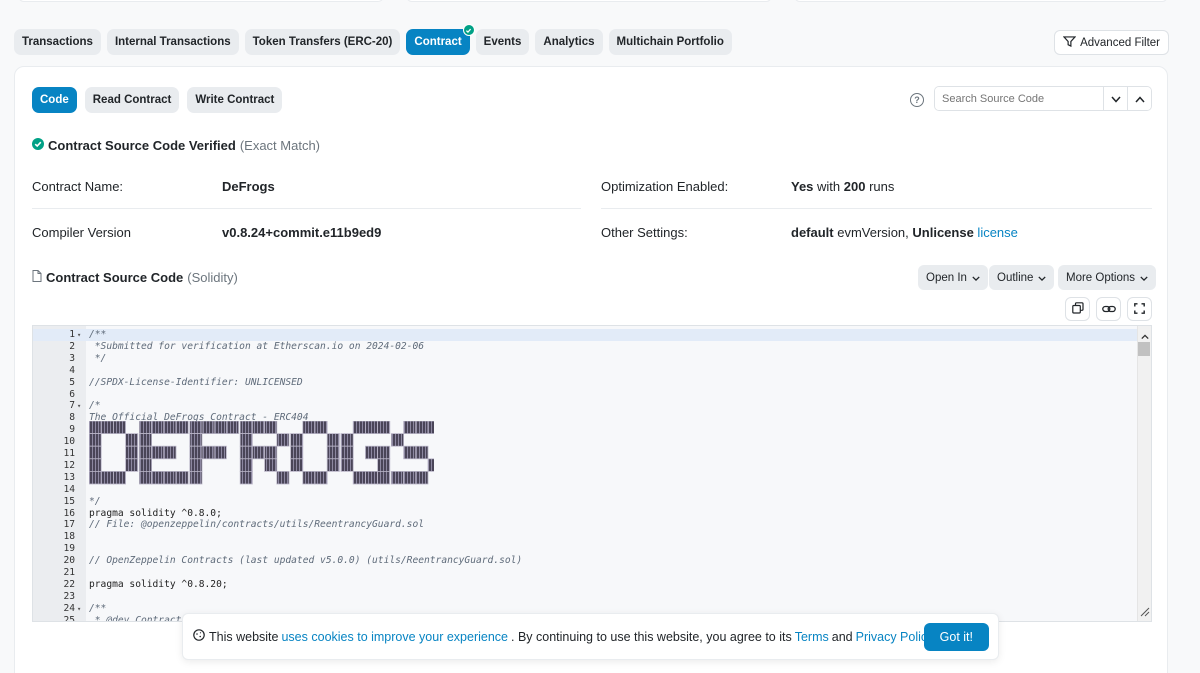 Image resolution: width=1200 pixels, height=673 pixels. Describe the element at coordinates (802, 186) in the screenshot. I see `optimization-yes: Yes` at that location.